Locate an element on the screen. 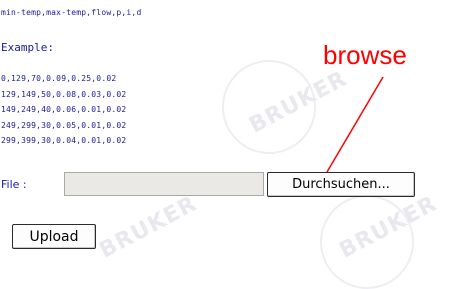 This screenshot has height=289, width=451. annotation-arrow is located at coordinates (355, 124).